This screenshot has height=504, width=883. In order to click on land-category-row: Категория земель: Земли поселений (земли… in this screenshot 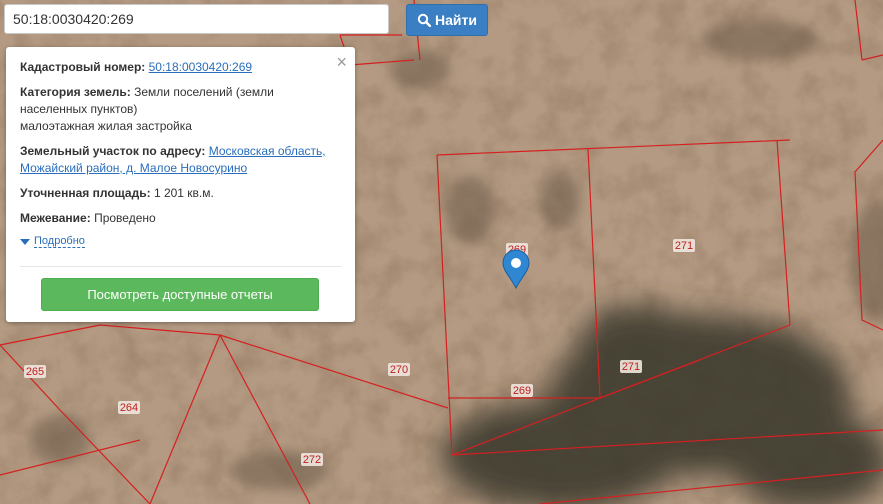, I will do `click(180, 109)`.